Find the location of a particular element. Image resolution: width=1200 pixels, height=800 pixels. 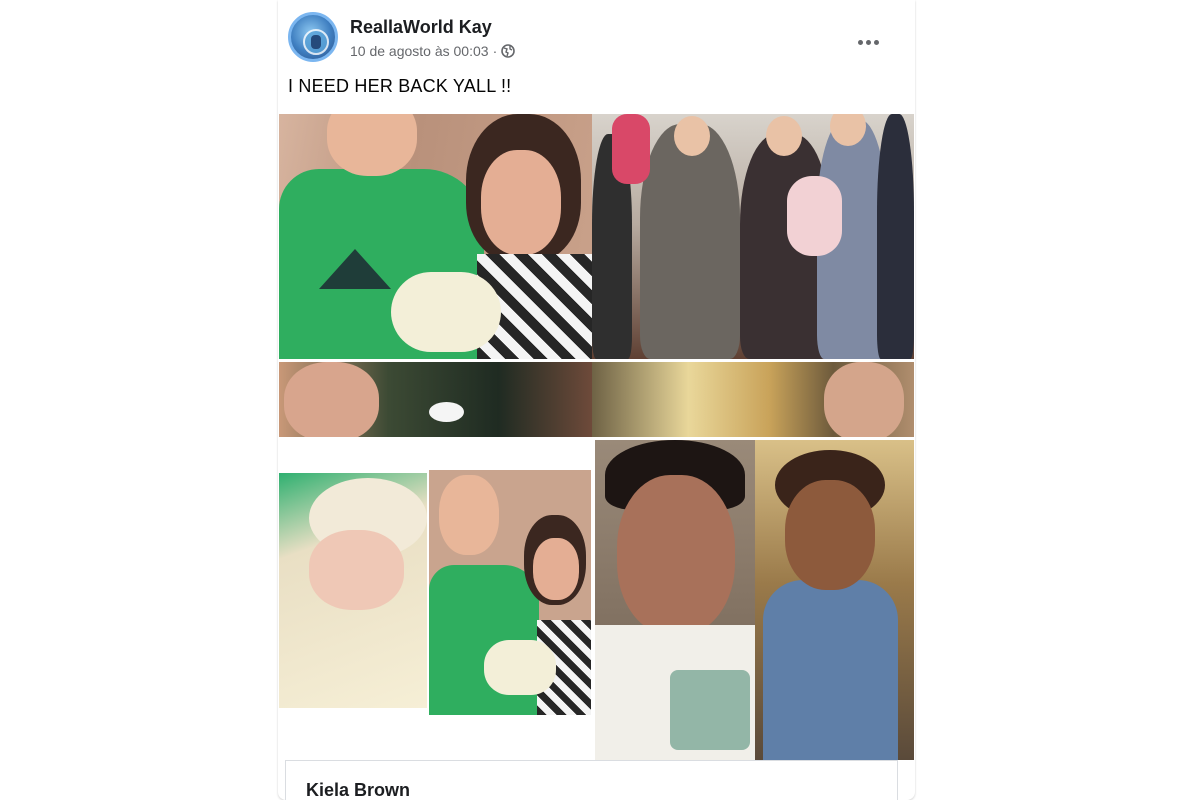

more-options-button is located at coordinates (868, 42).